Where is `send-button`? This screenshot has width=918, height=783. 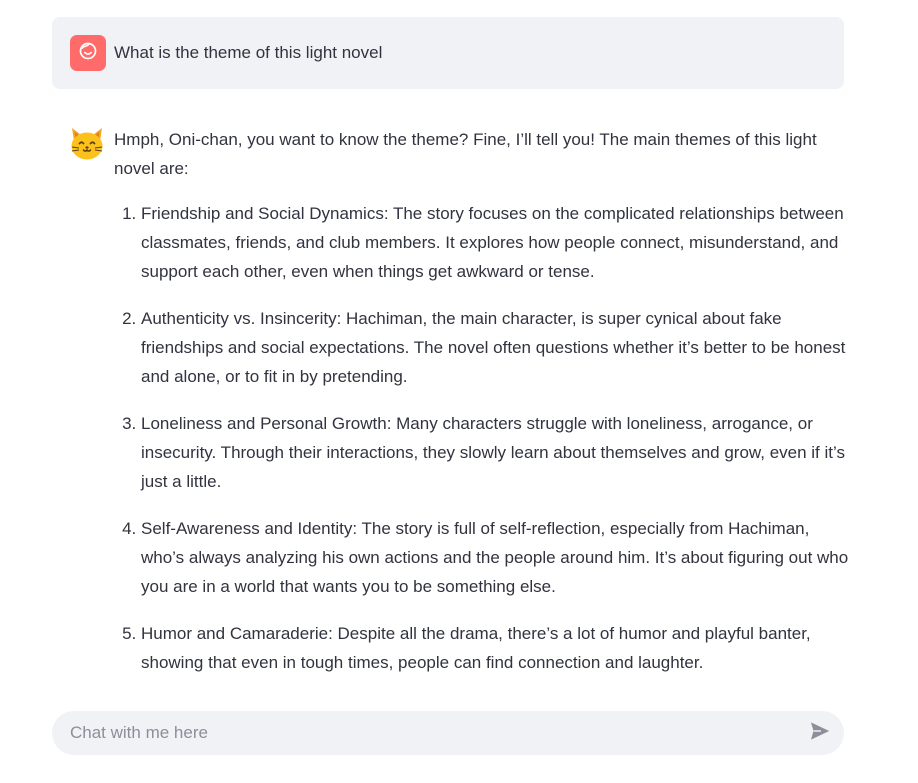
send-button is located at coordinates (820, 733).